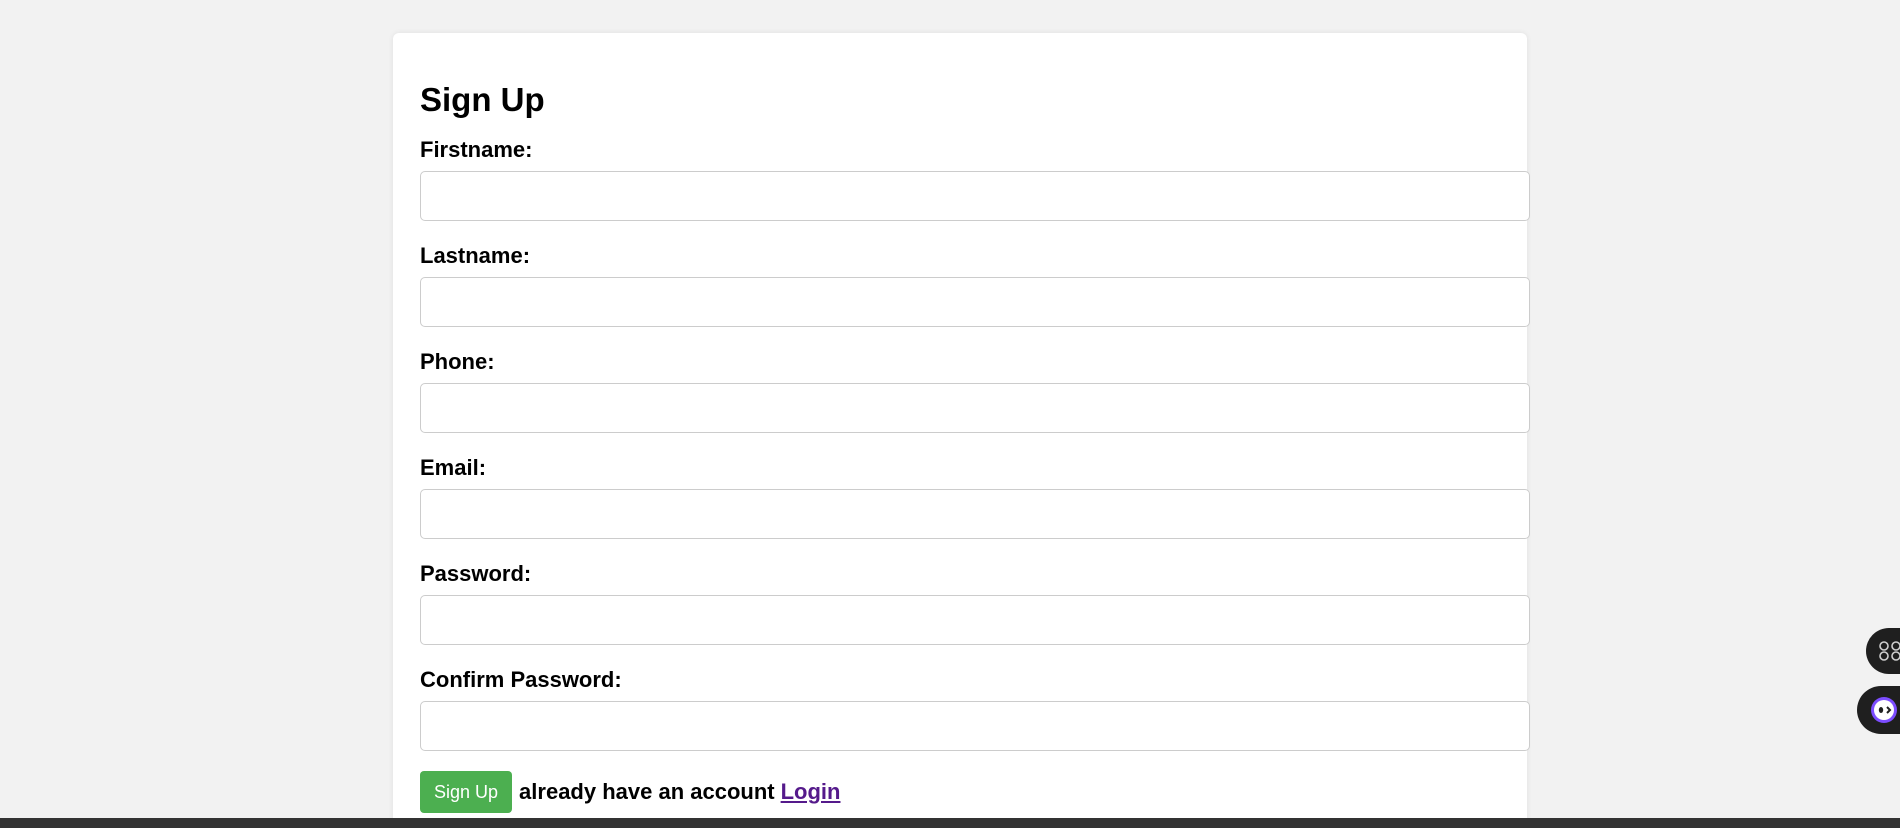  What do you see at coordinates (1884, 710) in the screenshot?
I see `assistant-bot-icon` at bounding box center [1884, 710].